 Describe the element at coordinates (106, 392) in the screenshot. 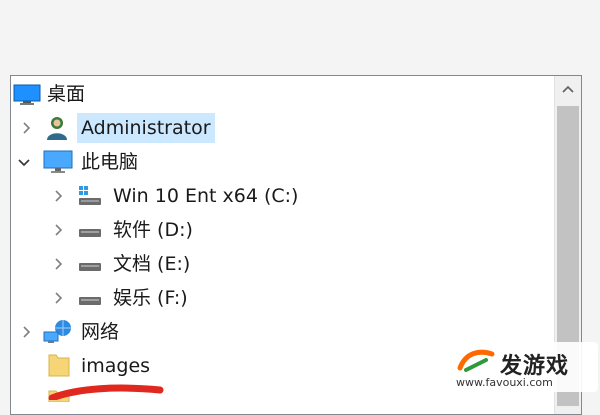

I see `red-scribble-annotation` at that location.